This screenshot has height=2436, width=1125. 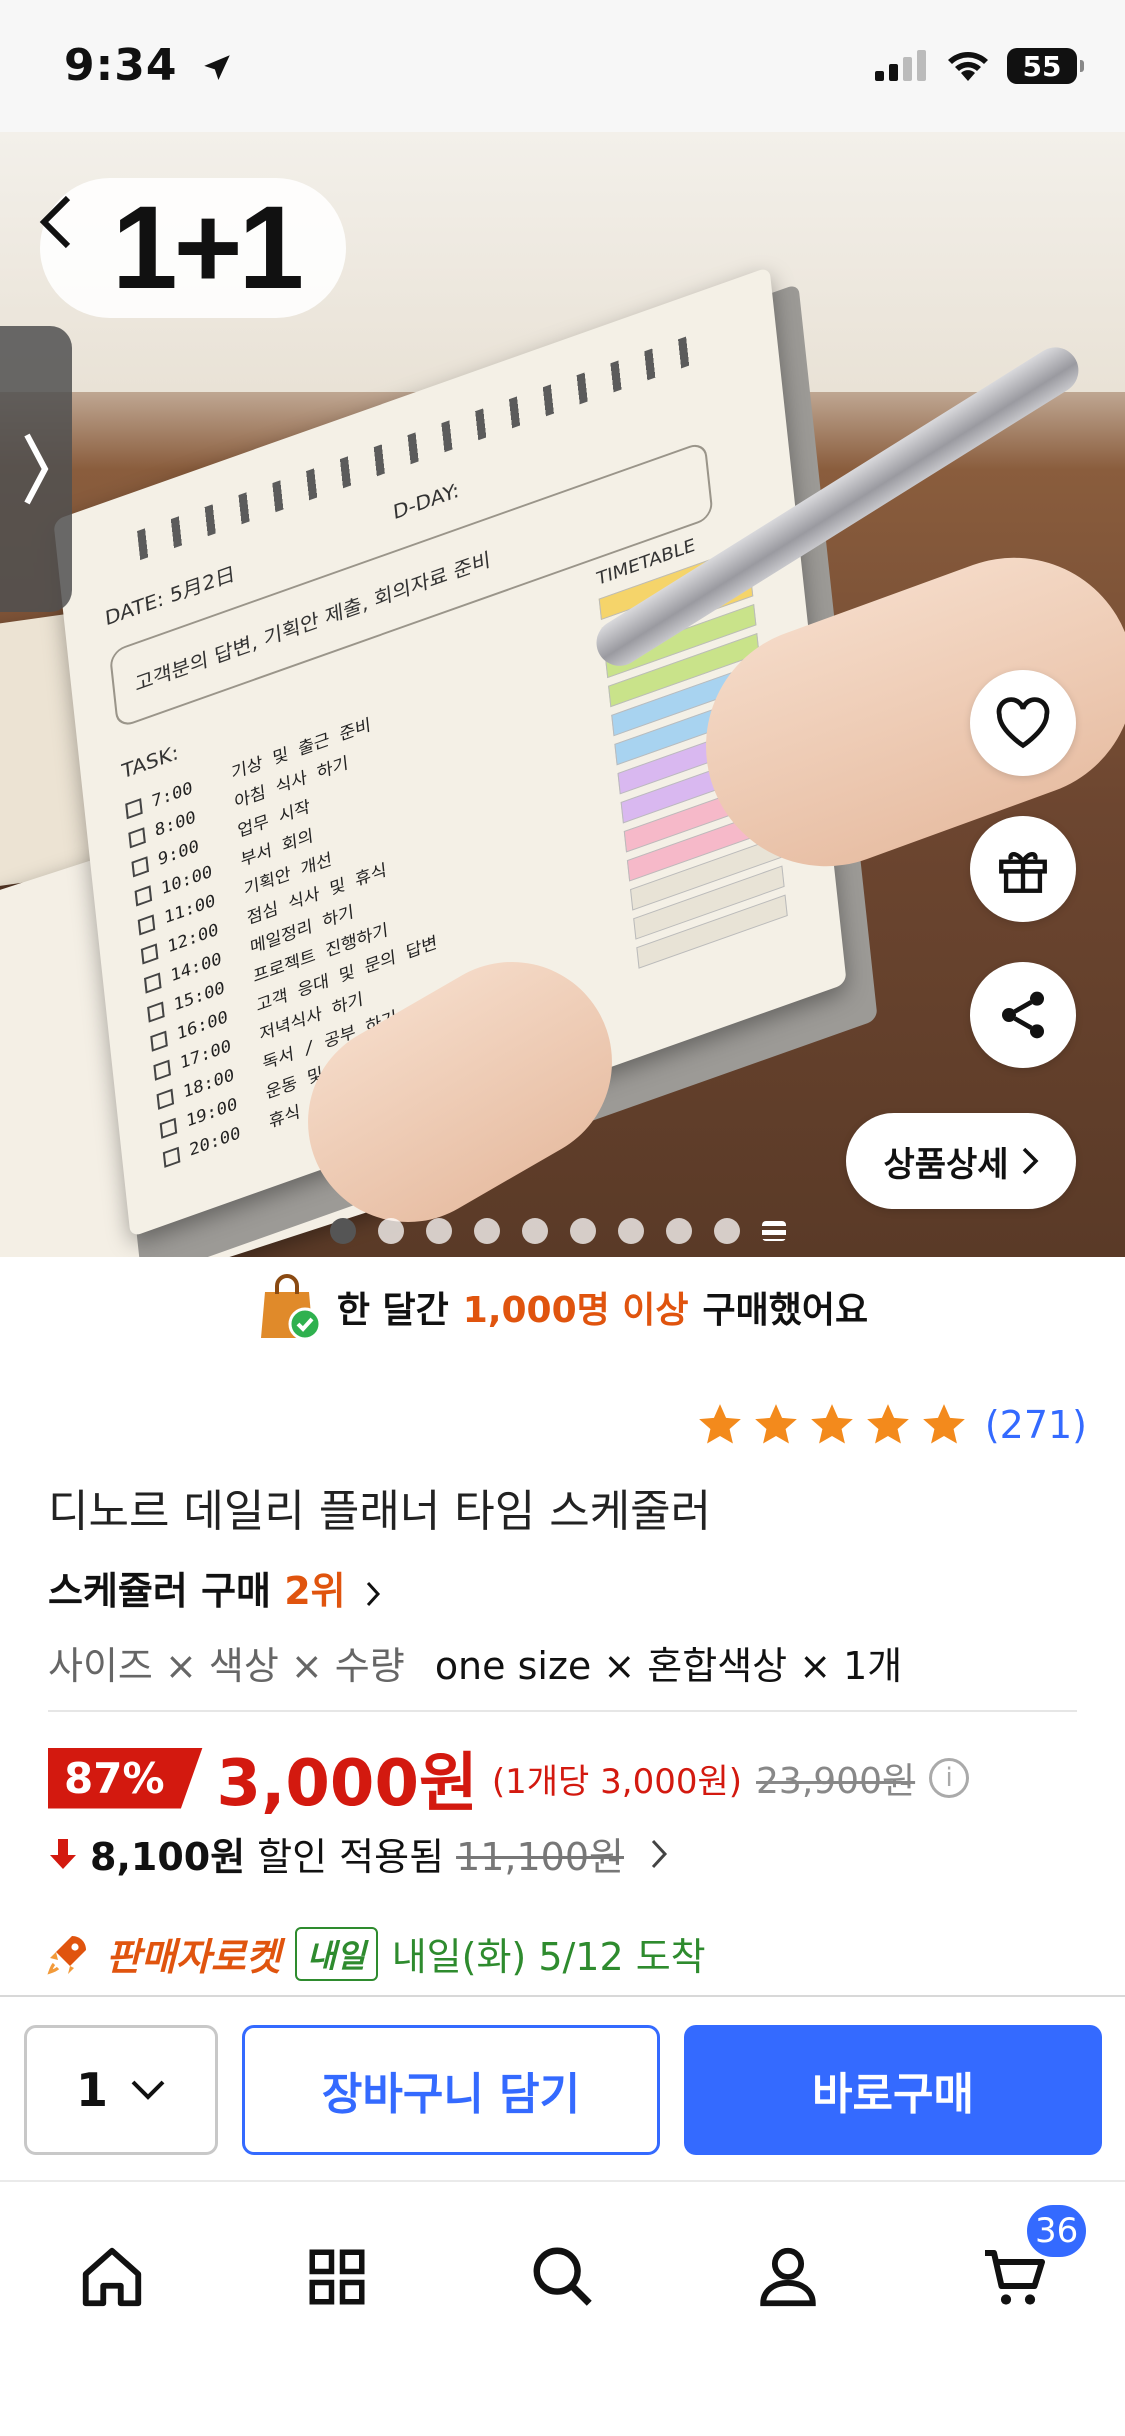 I want to click on tab-my-account, so click(x=788, y=2277).